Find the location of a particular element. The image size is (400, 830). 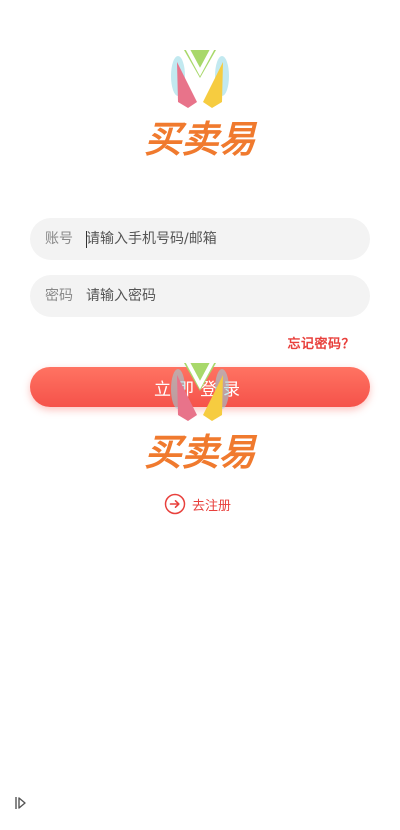

brand-logo-secondary: 买卖易 is located at coordinates (200, 413).